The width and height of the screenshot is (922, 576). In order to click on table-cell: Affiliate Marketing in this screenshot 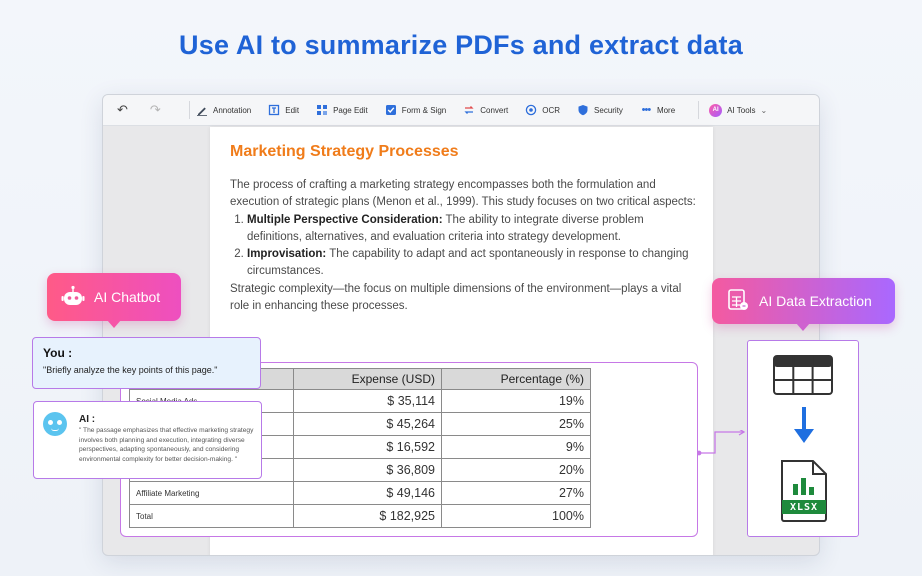, I will do `click(211, 493)`.